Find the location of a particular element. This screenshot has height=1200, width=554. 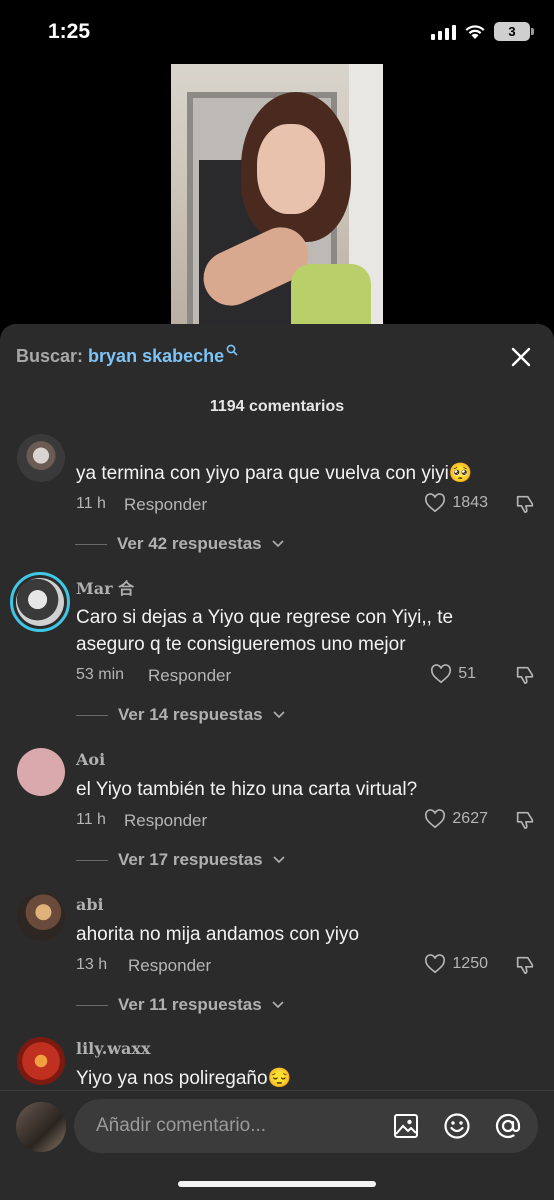

view-replies-button: Ver 11 respuestas is located at coordinates (180, 1005).